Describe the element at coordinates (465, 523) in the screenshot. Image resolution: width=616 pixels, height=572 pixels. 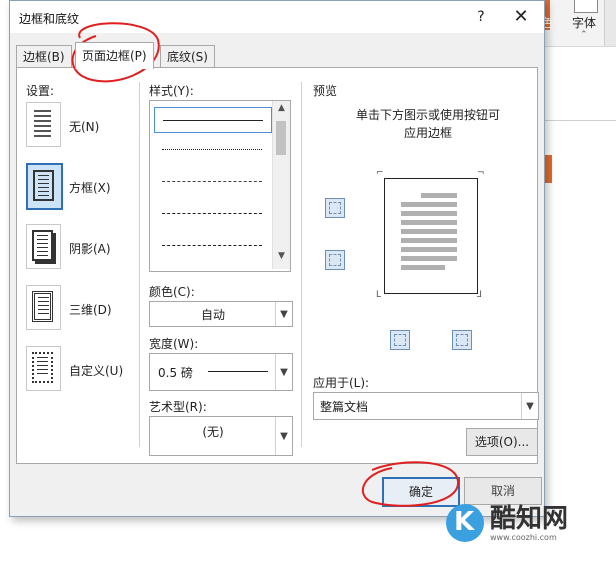
I see `watermark-logo-icon: K` at that location.